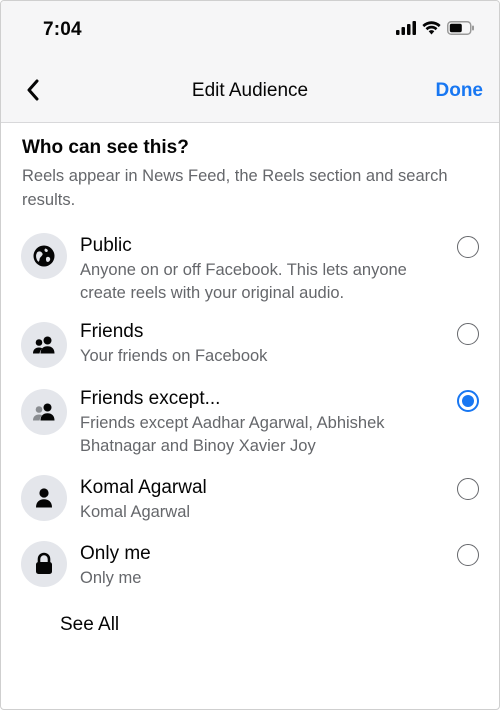  Describe the element at coordinates (44, 498) in the screenshot. I see `person-icon` at that location.